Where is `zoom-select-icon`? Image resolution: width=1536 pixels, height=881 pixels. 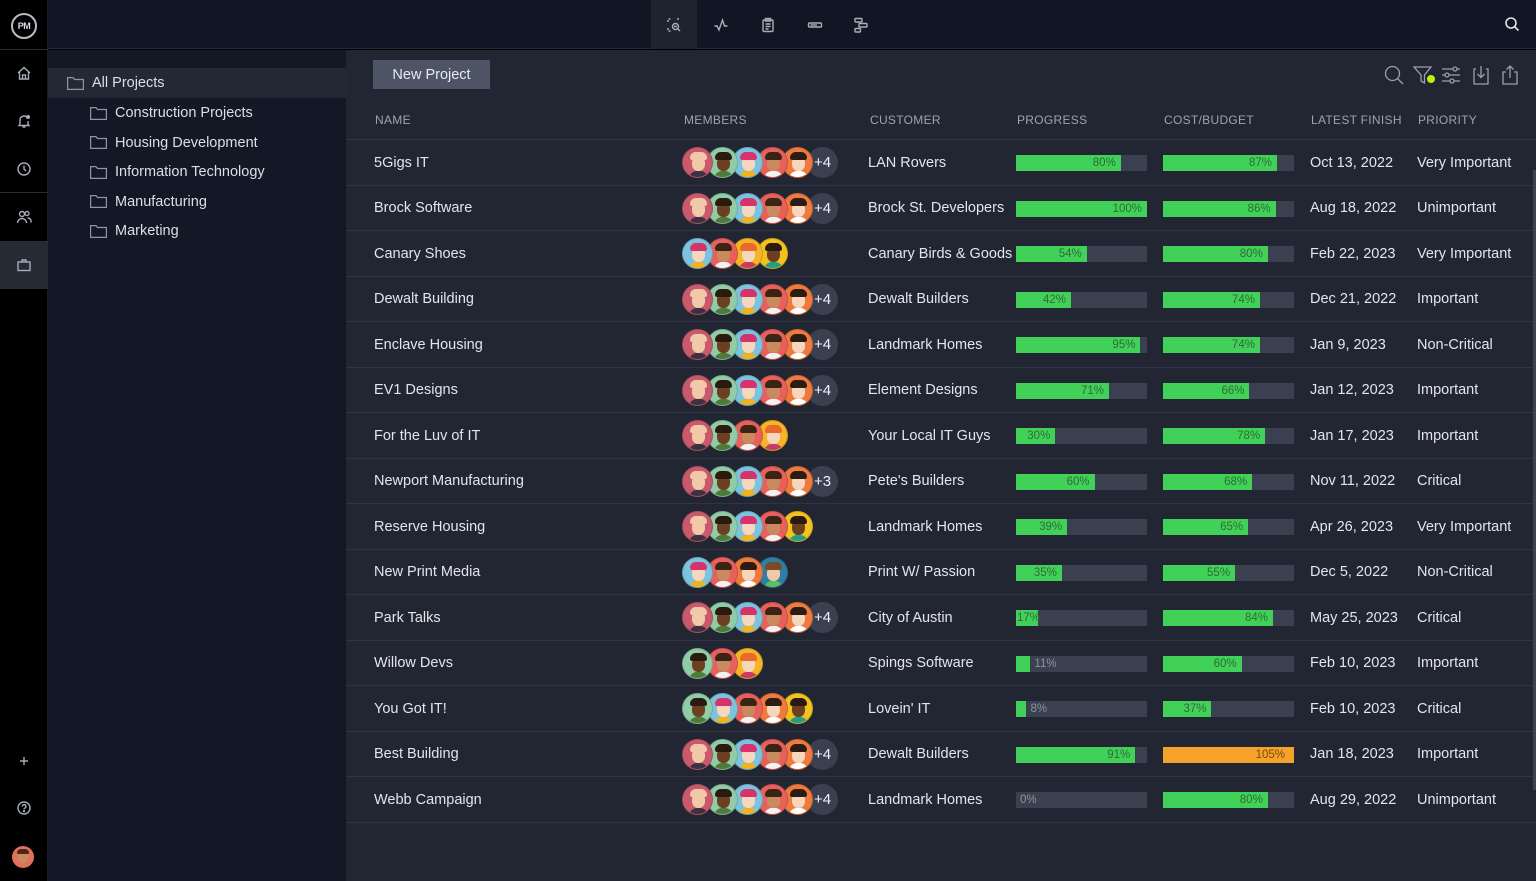
zoom-select-icon is located at coordinates (674, 24).